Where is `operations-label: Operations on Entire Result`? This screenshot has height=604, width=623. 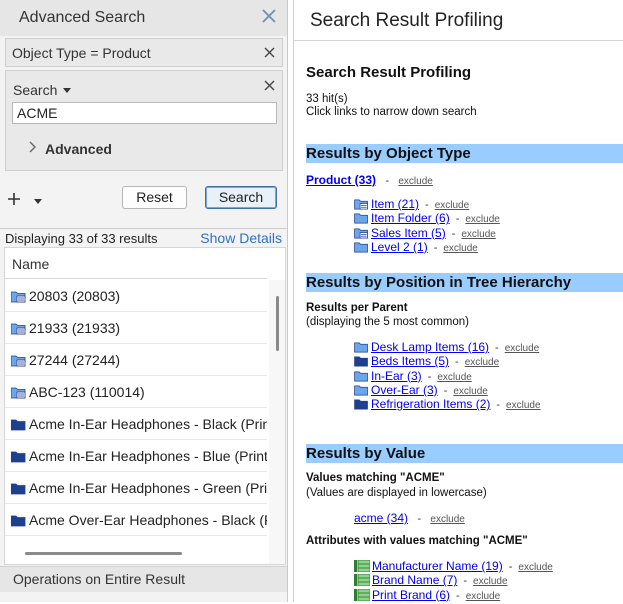 operations-label: Operations on Entire Result is located at coordinates (99, 579).